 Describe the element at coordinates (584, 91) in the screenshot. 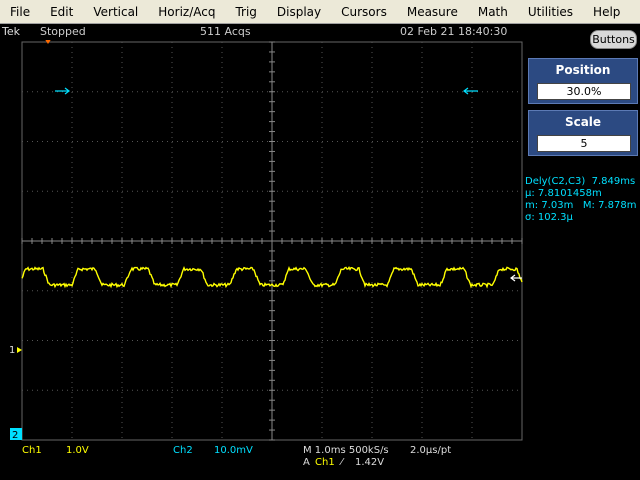

I see `position-value: 30.0%` at that location.